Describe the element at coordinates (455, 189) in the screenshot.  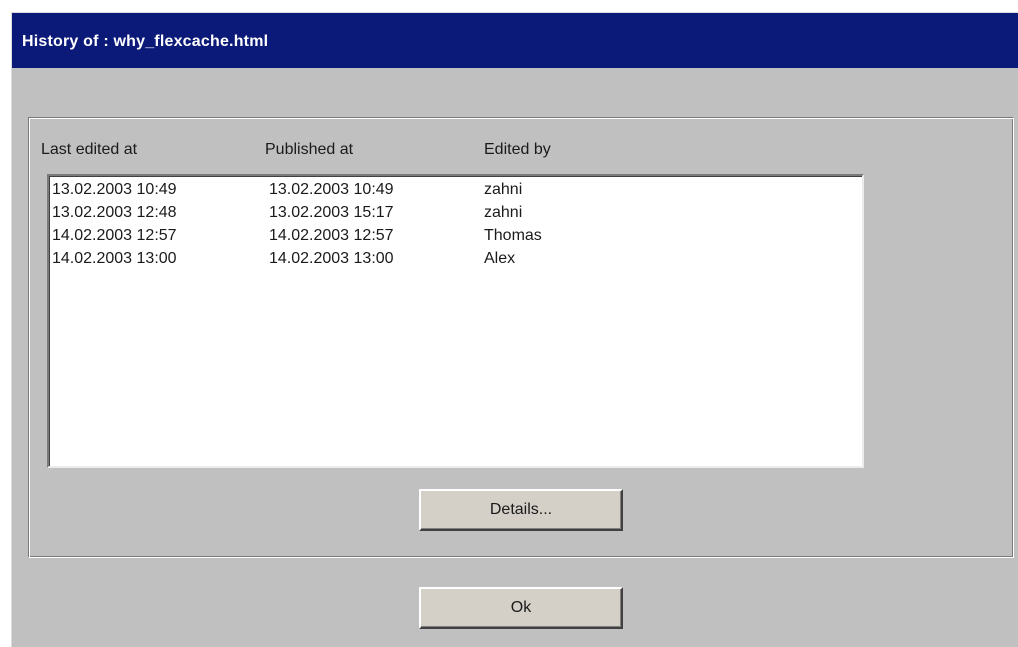
I see `list-item: 13.02.2003 10:49 13.02.2003 10:49 zahni` at that location.